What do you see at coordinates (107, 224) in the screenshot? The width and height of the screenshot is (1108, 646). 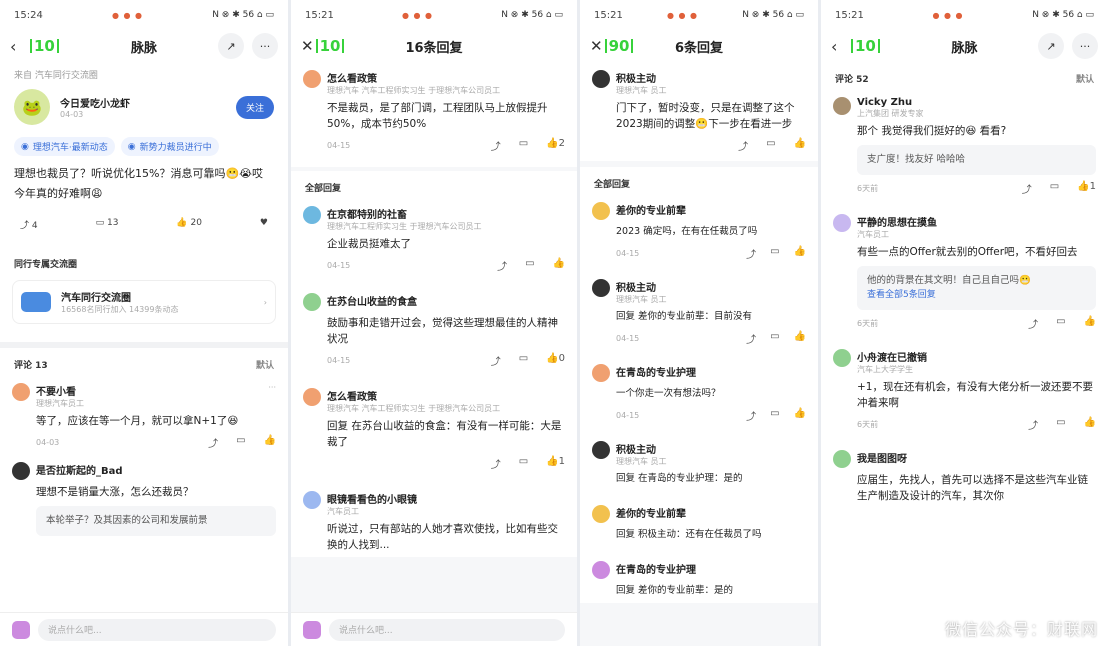 I see `comment-count: ▭ 13` at bounding box center [107, 224].